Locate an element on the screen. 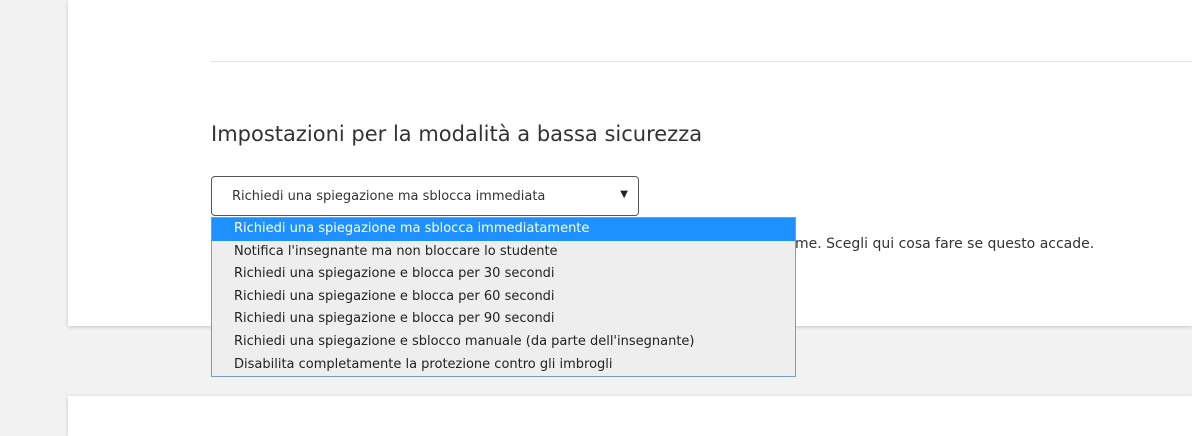 The width and height of the screenshot is (1192, 436). section-divider is located at coordinates (701, 61).